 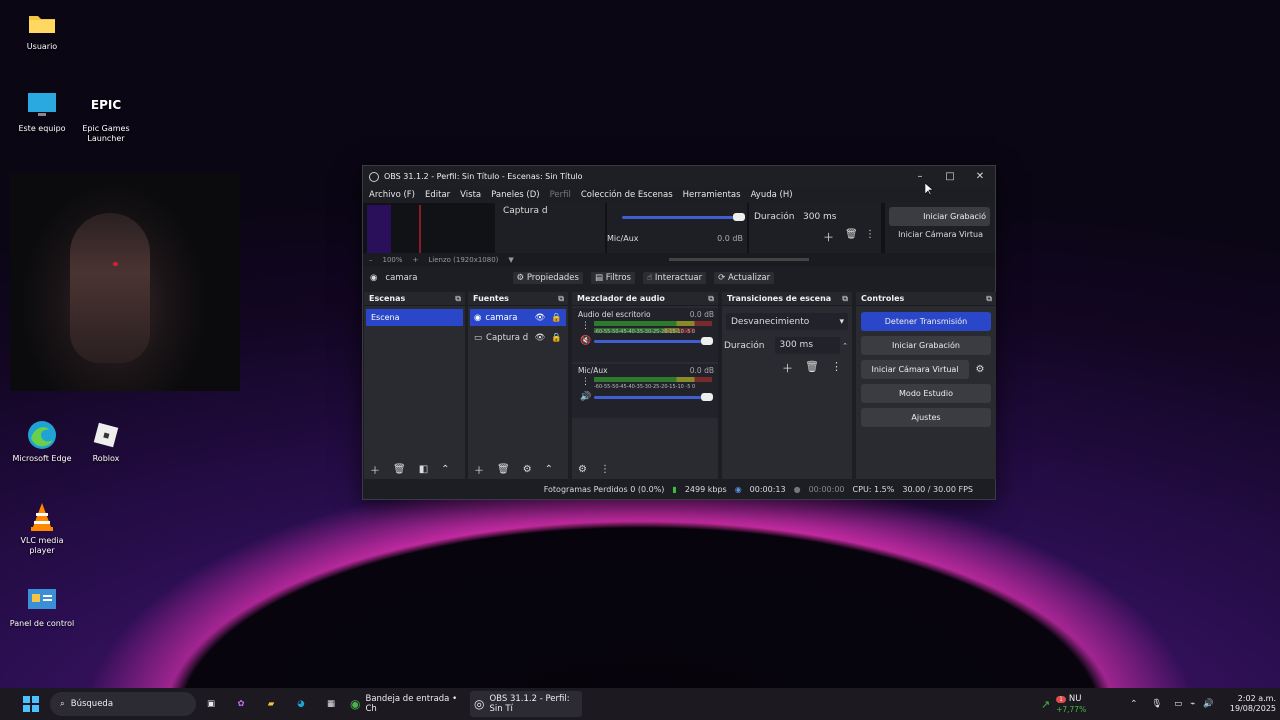 What do you see at coordinates (405, 704) in the screenshot?
I see `taskbar-app-chrome: ◉ Bandeja de entrada • Ch` at bounding box center [405, 704].